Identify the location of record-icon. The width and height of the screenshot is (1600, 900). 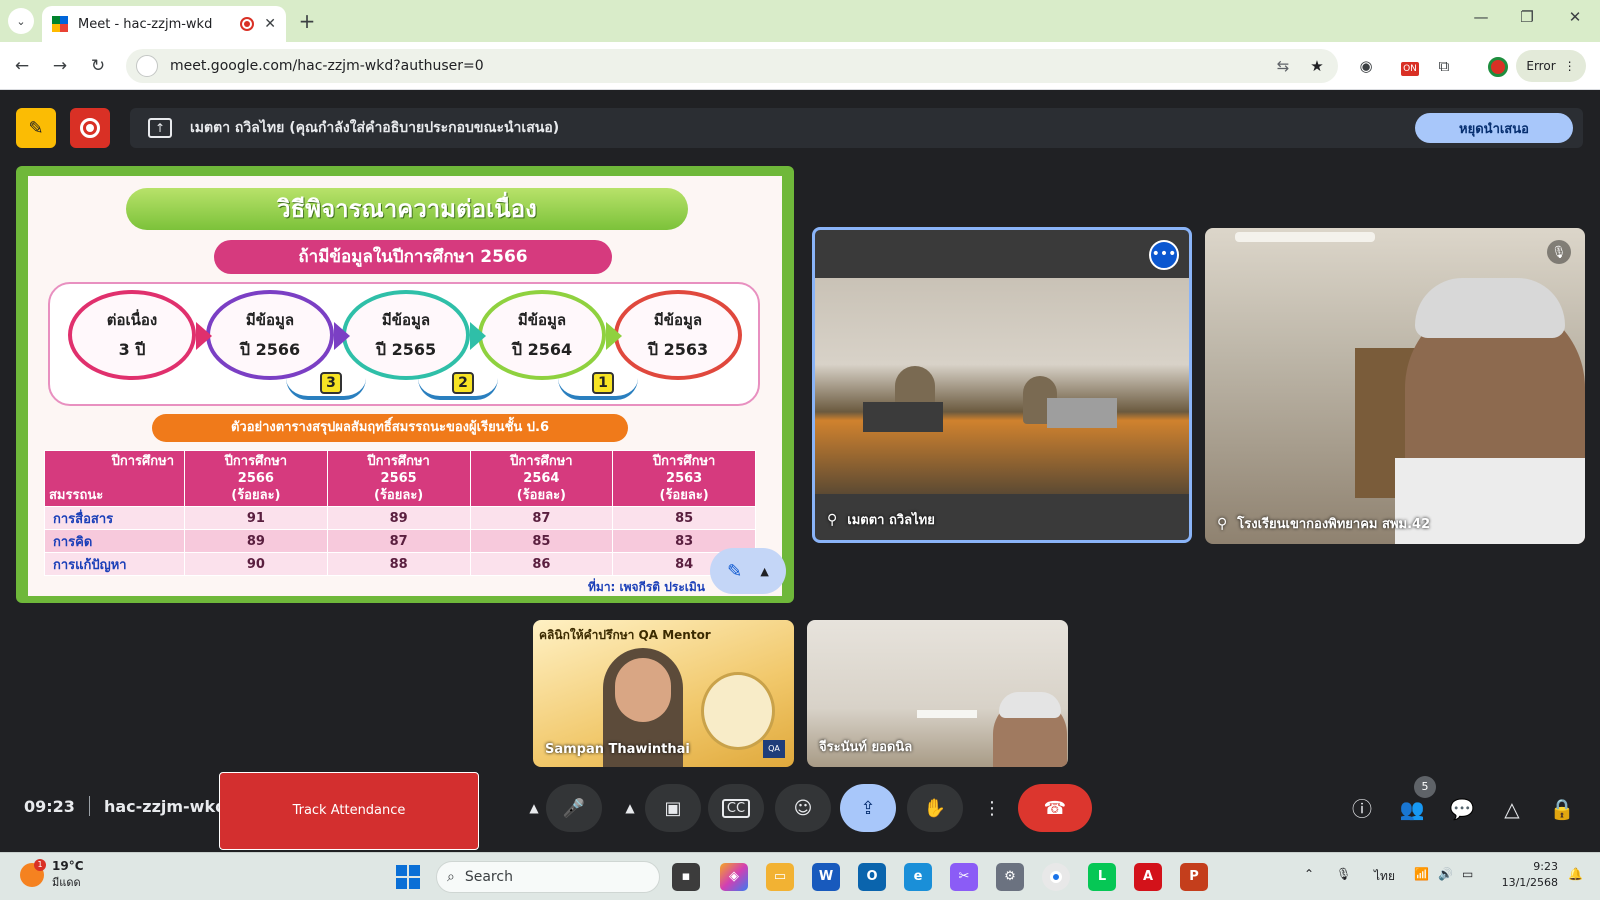
(90, 128).